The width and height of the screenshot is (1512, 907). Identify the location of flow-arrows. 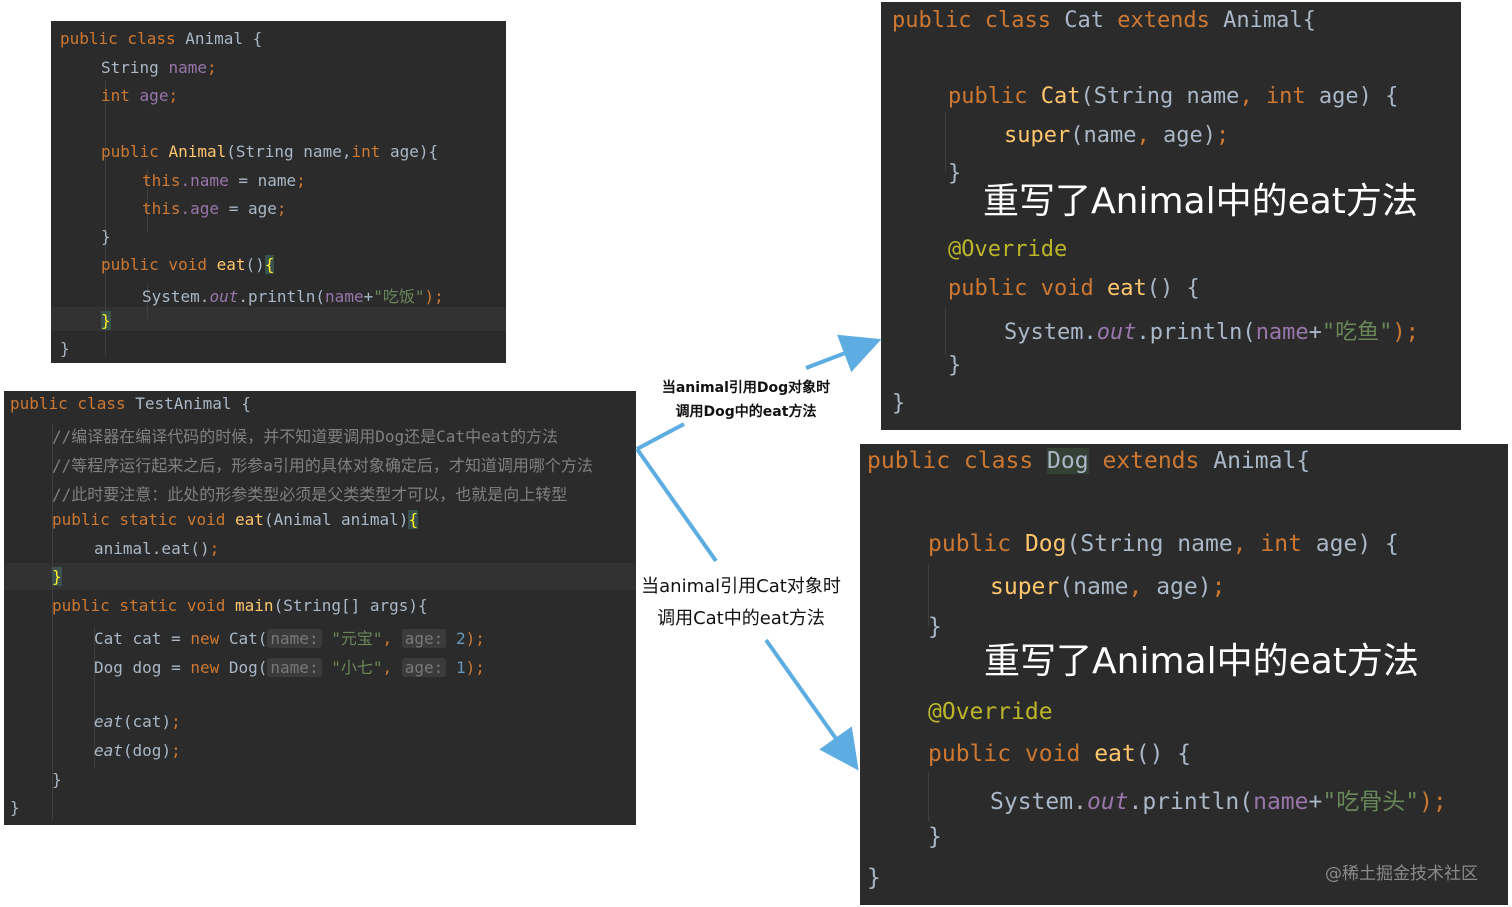
(758, 552).